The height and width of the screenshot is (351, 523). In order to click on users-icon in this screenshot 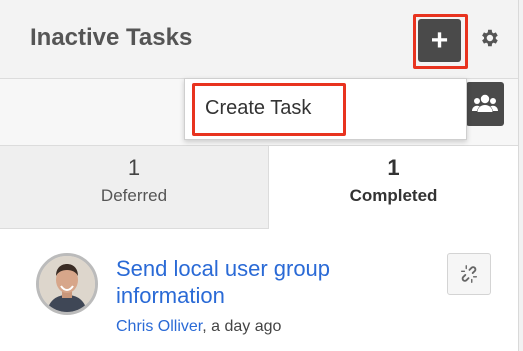, I will do `click(485, 103)`.